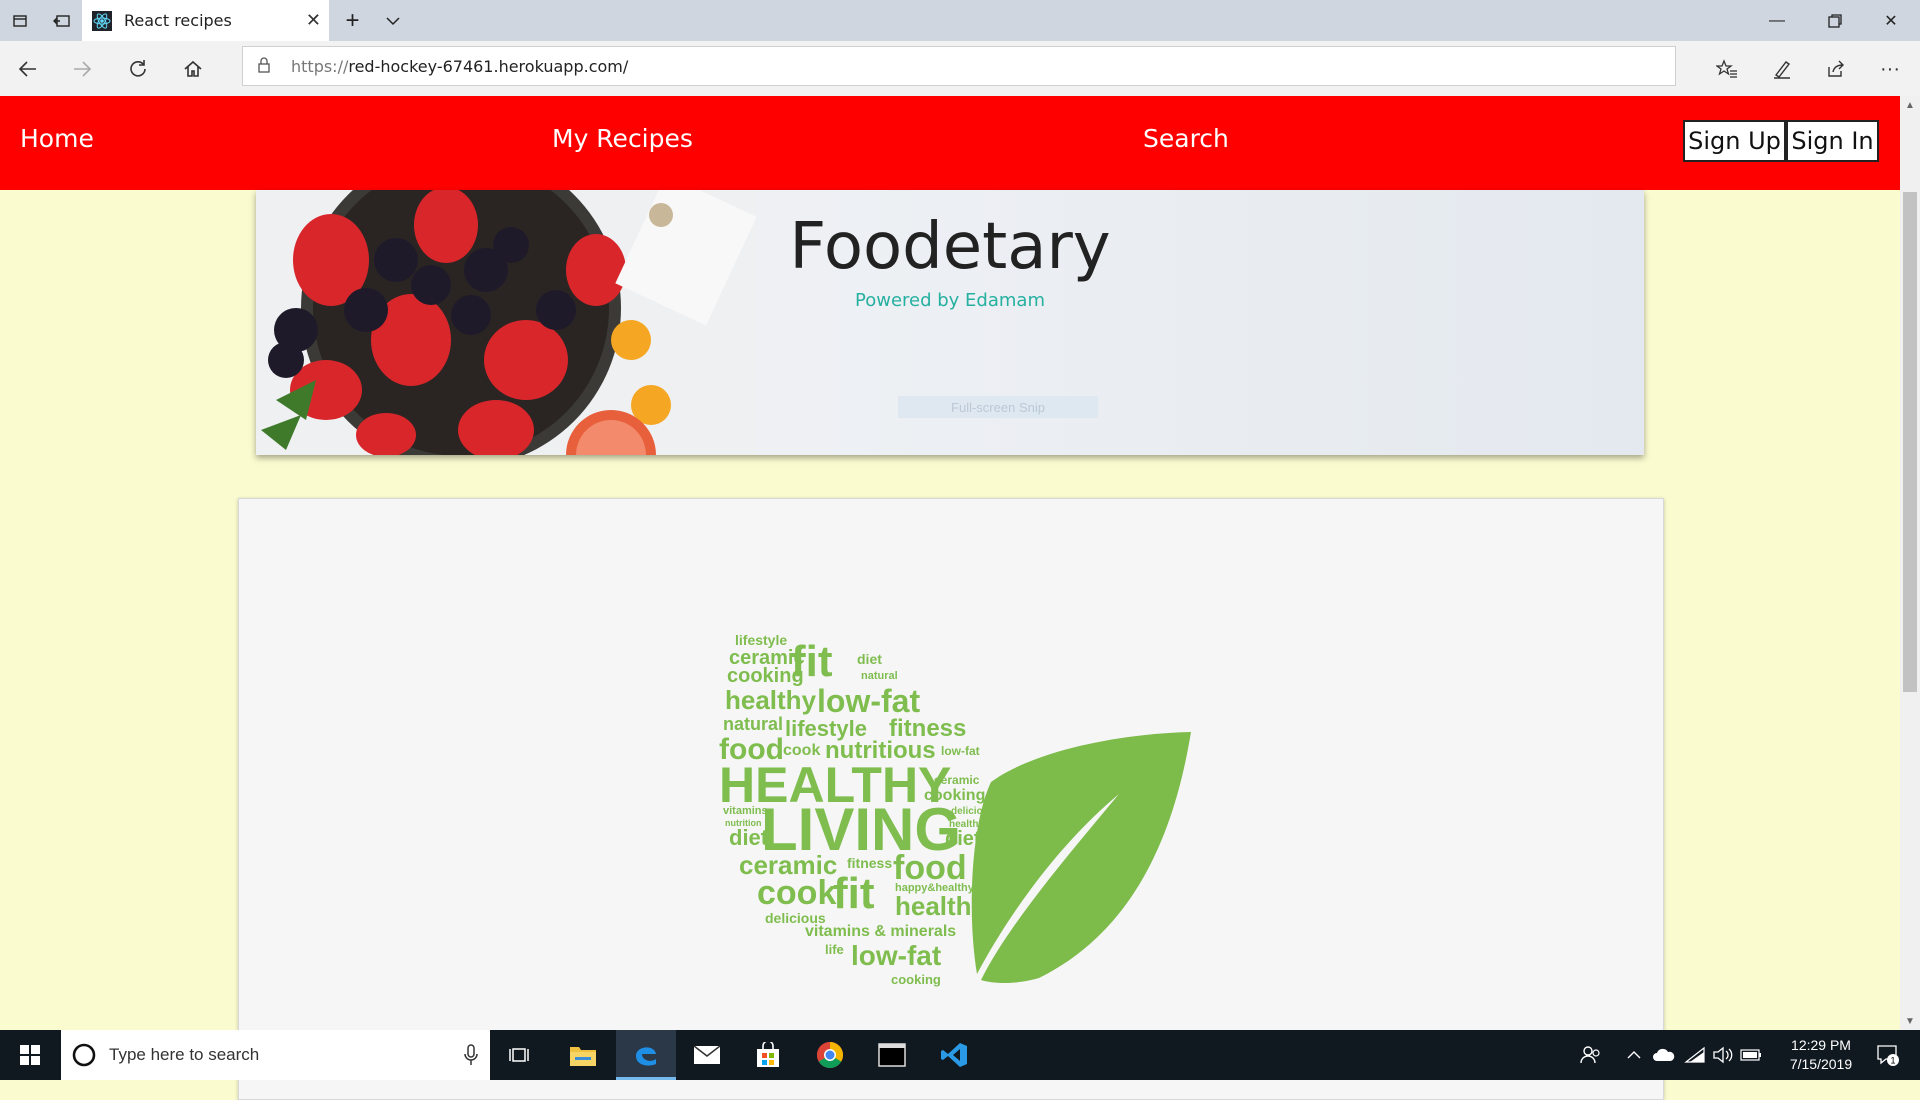 The height and width of the screenshot is (1100, 1920). What do you see at coordinates (933, 906) in the screenshot?
I see `wordcloud-word: health` at bounding box center [933, 906].